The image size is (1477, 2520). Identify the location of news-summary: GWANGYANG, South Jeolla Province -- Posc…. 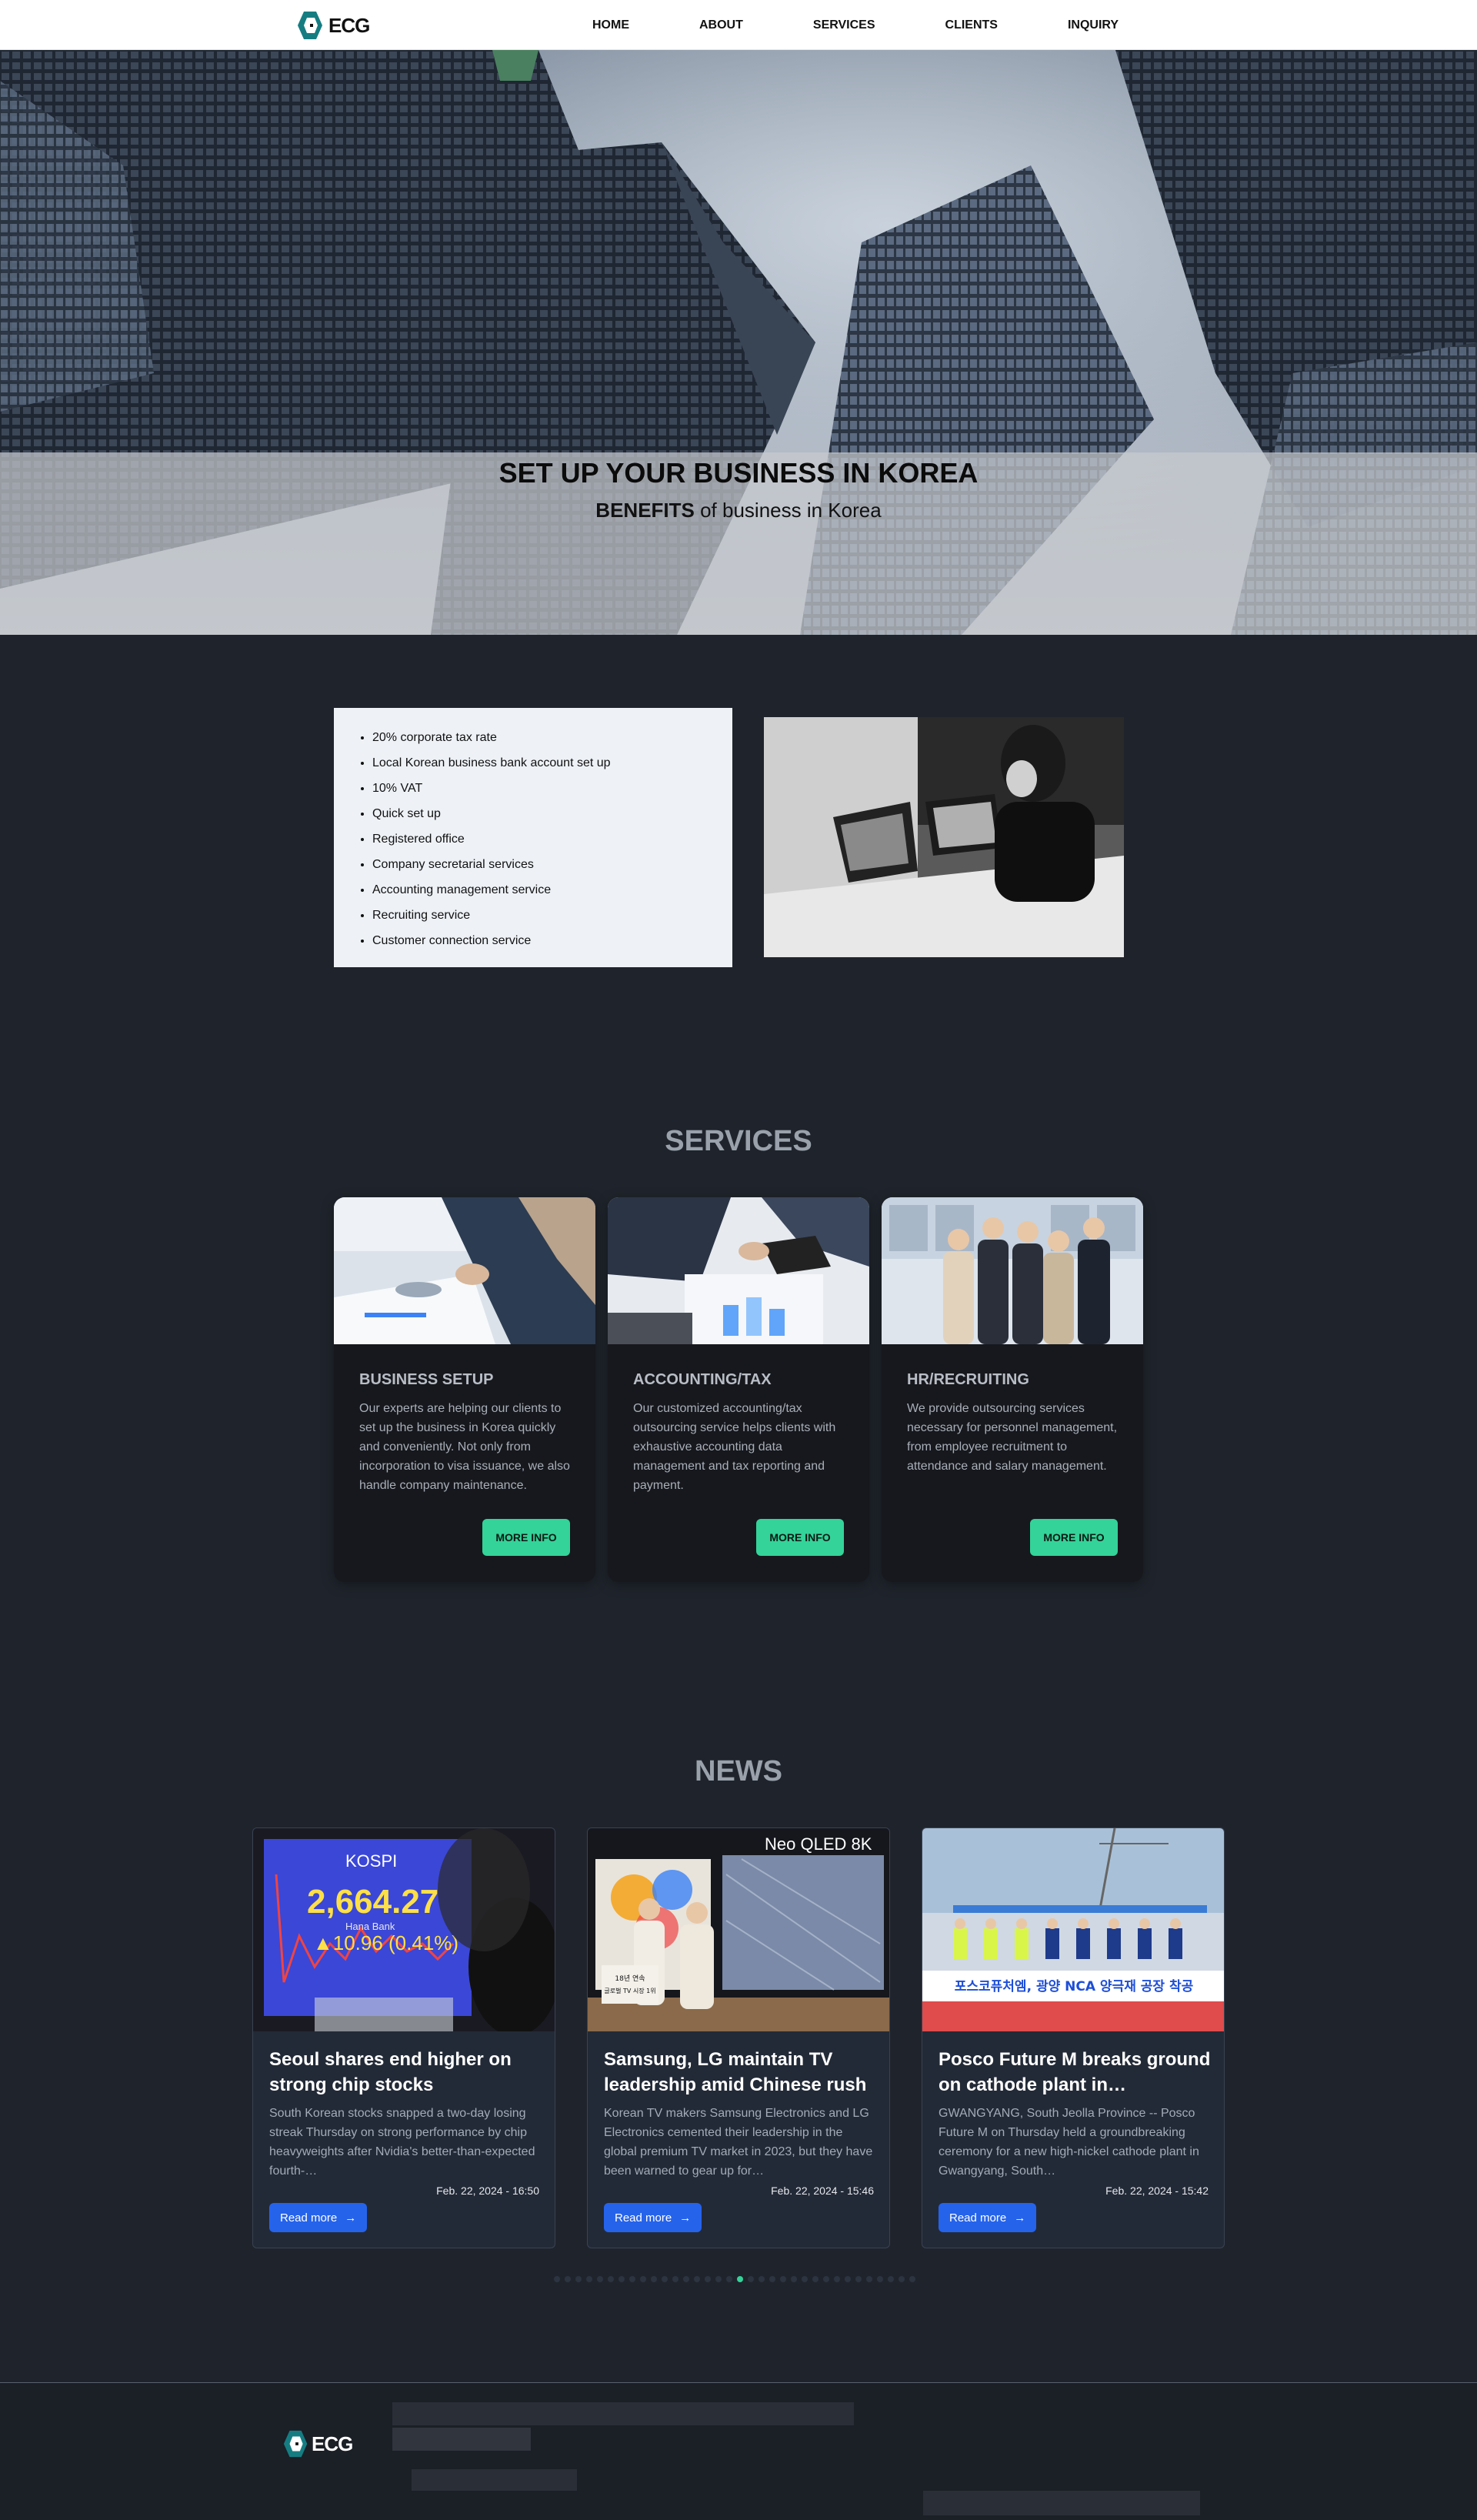
(1069, 2142).